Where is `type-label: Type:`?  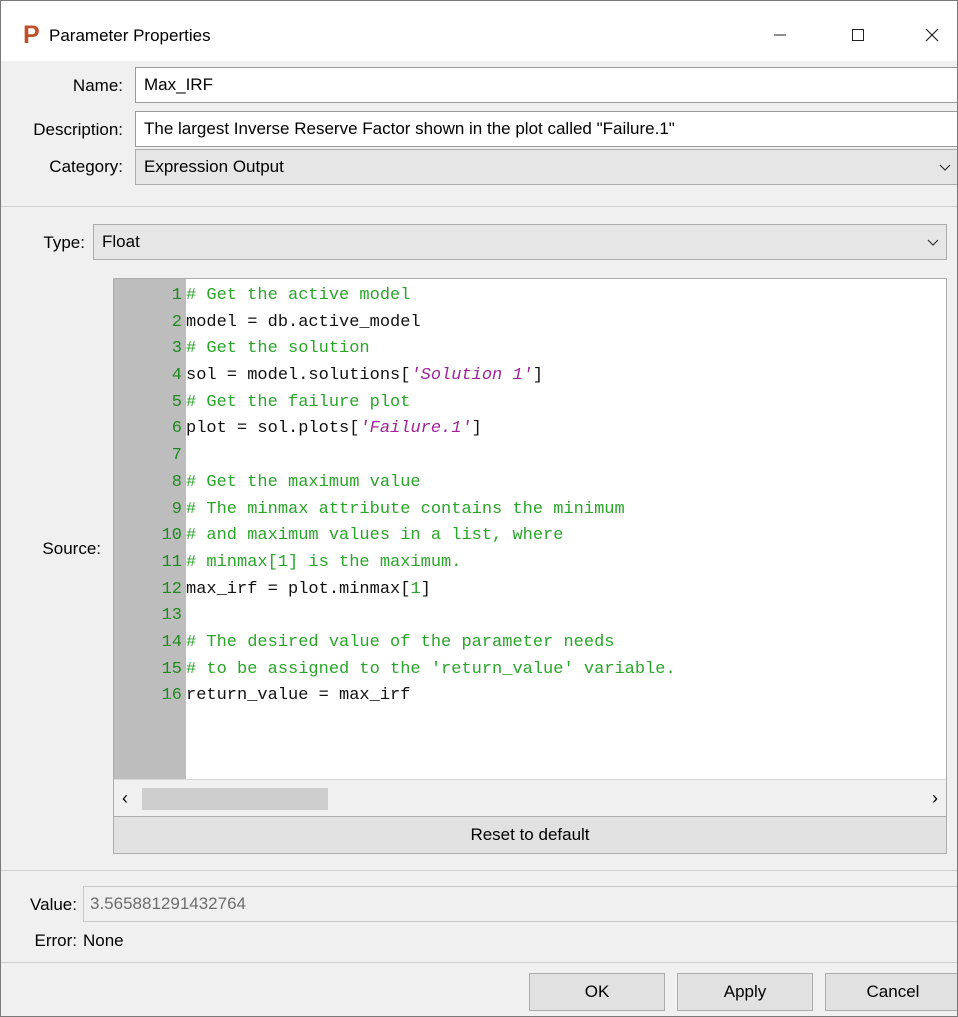 type-label: Type: is located at coordinates (64, 242).